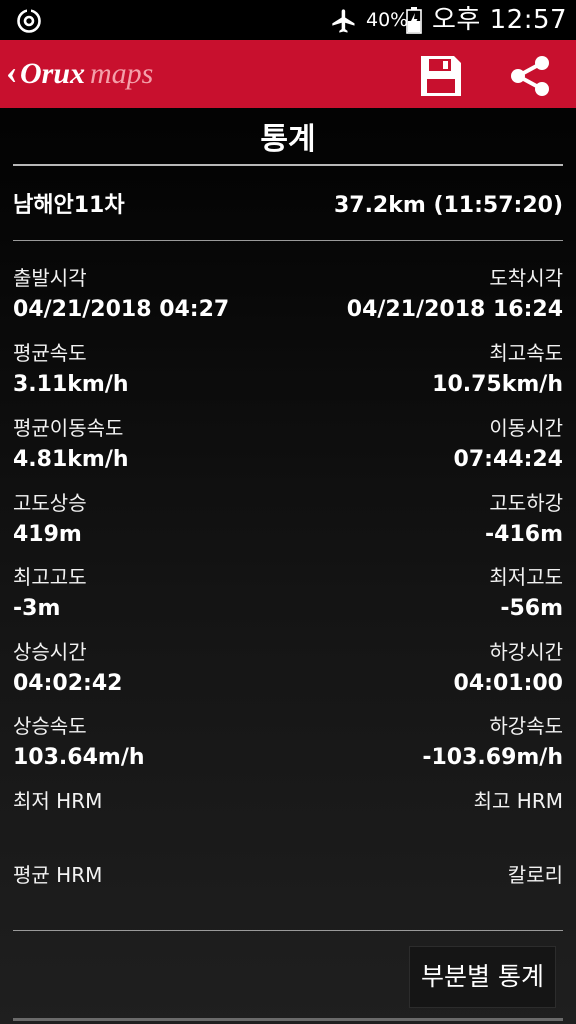  Describe the element at coordinates (58, 875) in the screenshot. I see `stat-avg-hrm-label: 평균 HRM` at that location.